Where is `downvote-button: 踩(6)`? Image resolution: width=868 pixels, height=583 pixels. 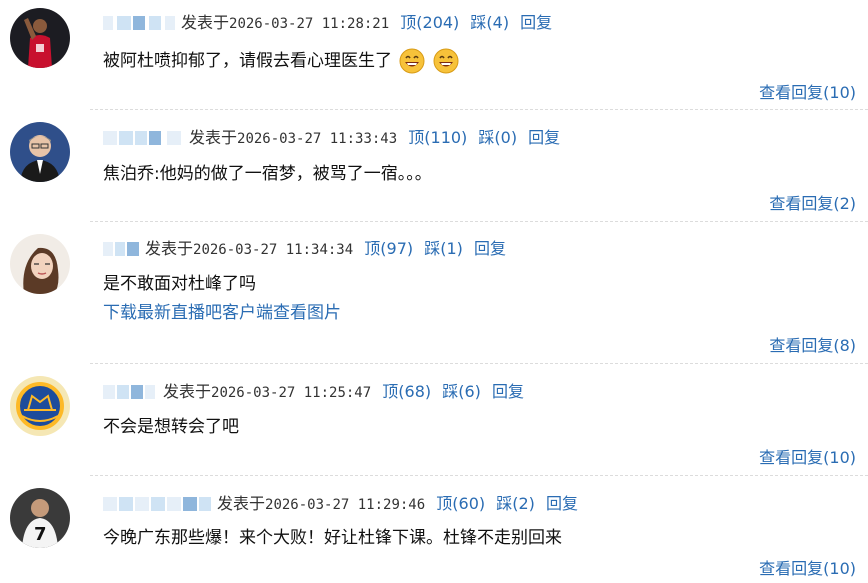 downvote-button: 踩(6) is located at coordinates (461, 391).